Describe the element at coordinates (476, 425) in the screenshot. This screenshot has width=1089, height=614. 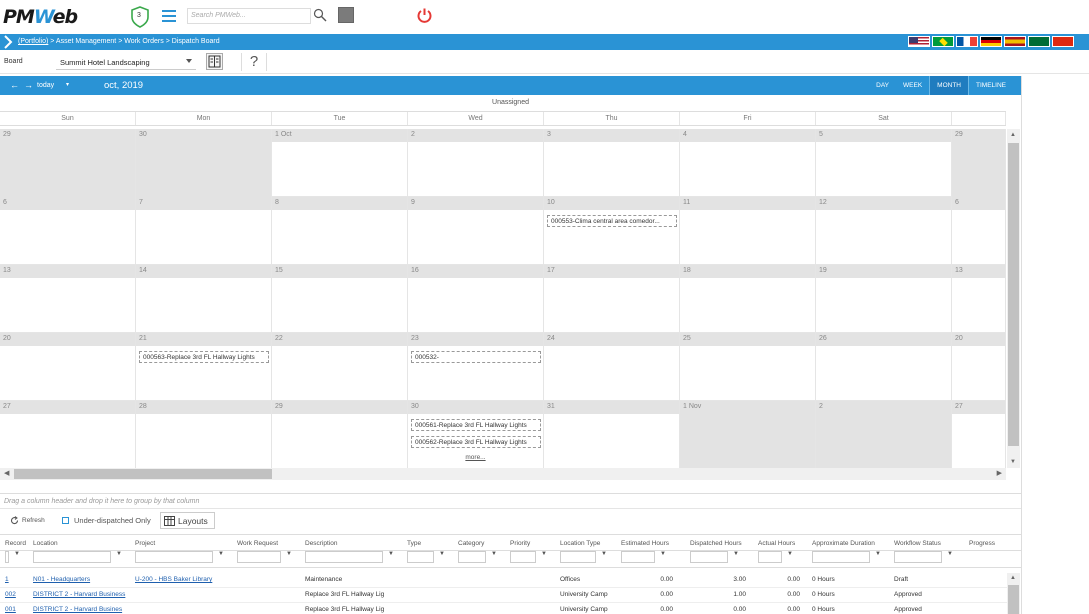
I see `work-order-event: 000561-Replace 3rd FL Hallway Lights` at that location.